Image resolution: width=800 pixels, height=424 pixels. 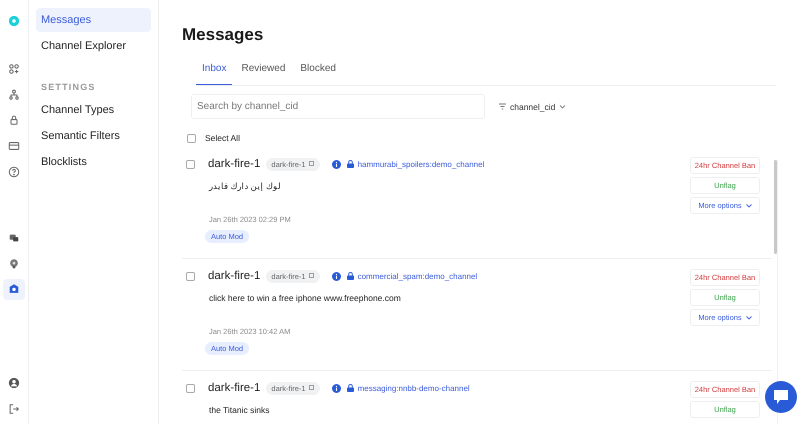 I want to click on channel-link: commercial_spam:demo_channel, so click(x=418, y=276).